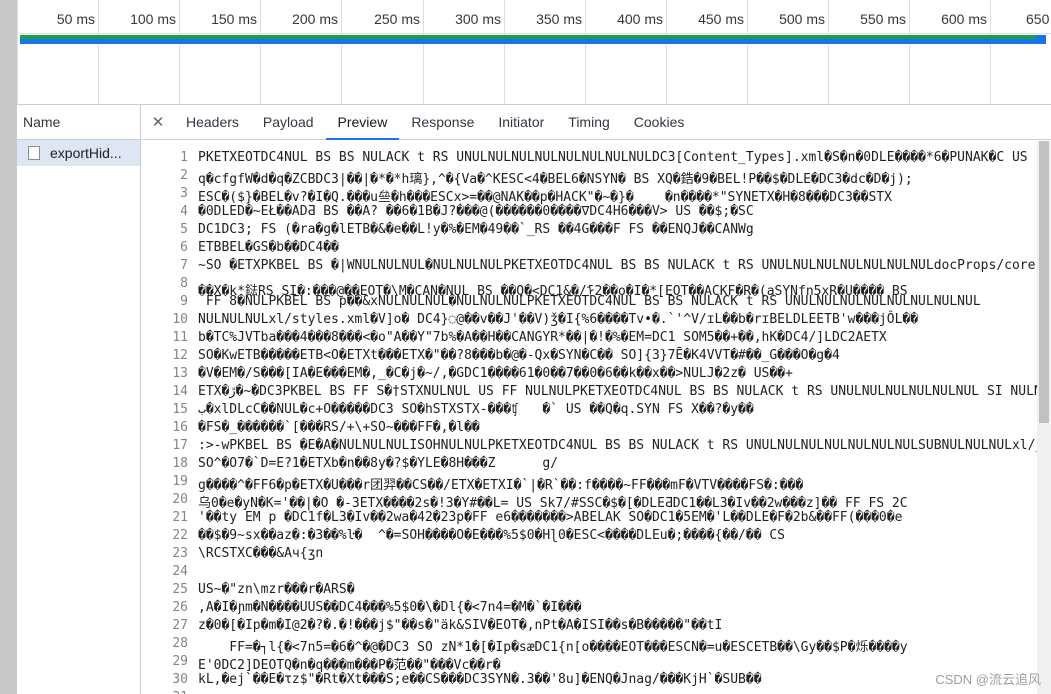 The height and width of the screenshot is (694, 1051). I want to click on line-text: �FS�_������`[���RS/+\+SO~���FF�,�l��, so click(339, 427).